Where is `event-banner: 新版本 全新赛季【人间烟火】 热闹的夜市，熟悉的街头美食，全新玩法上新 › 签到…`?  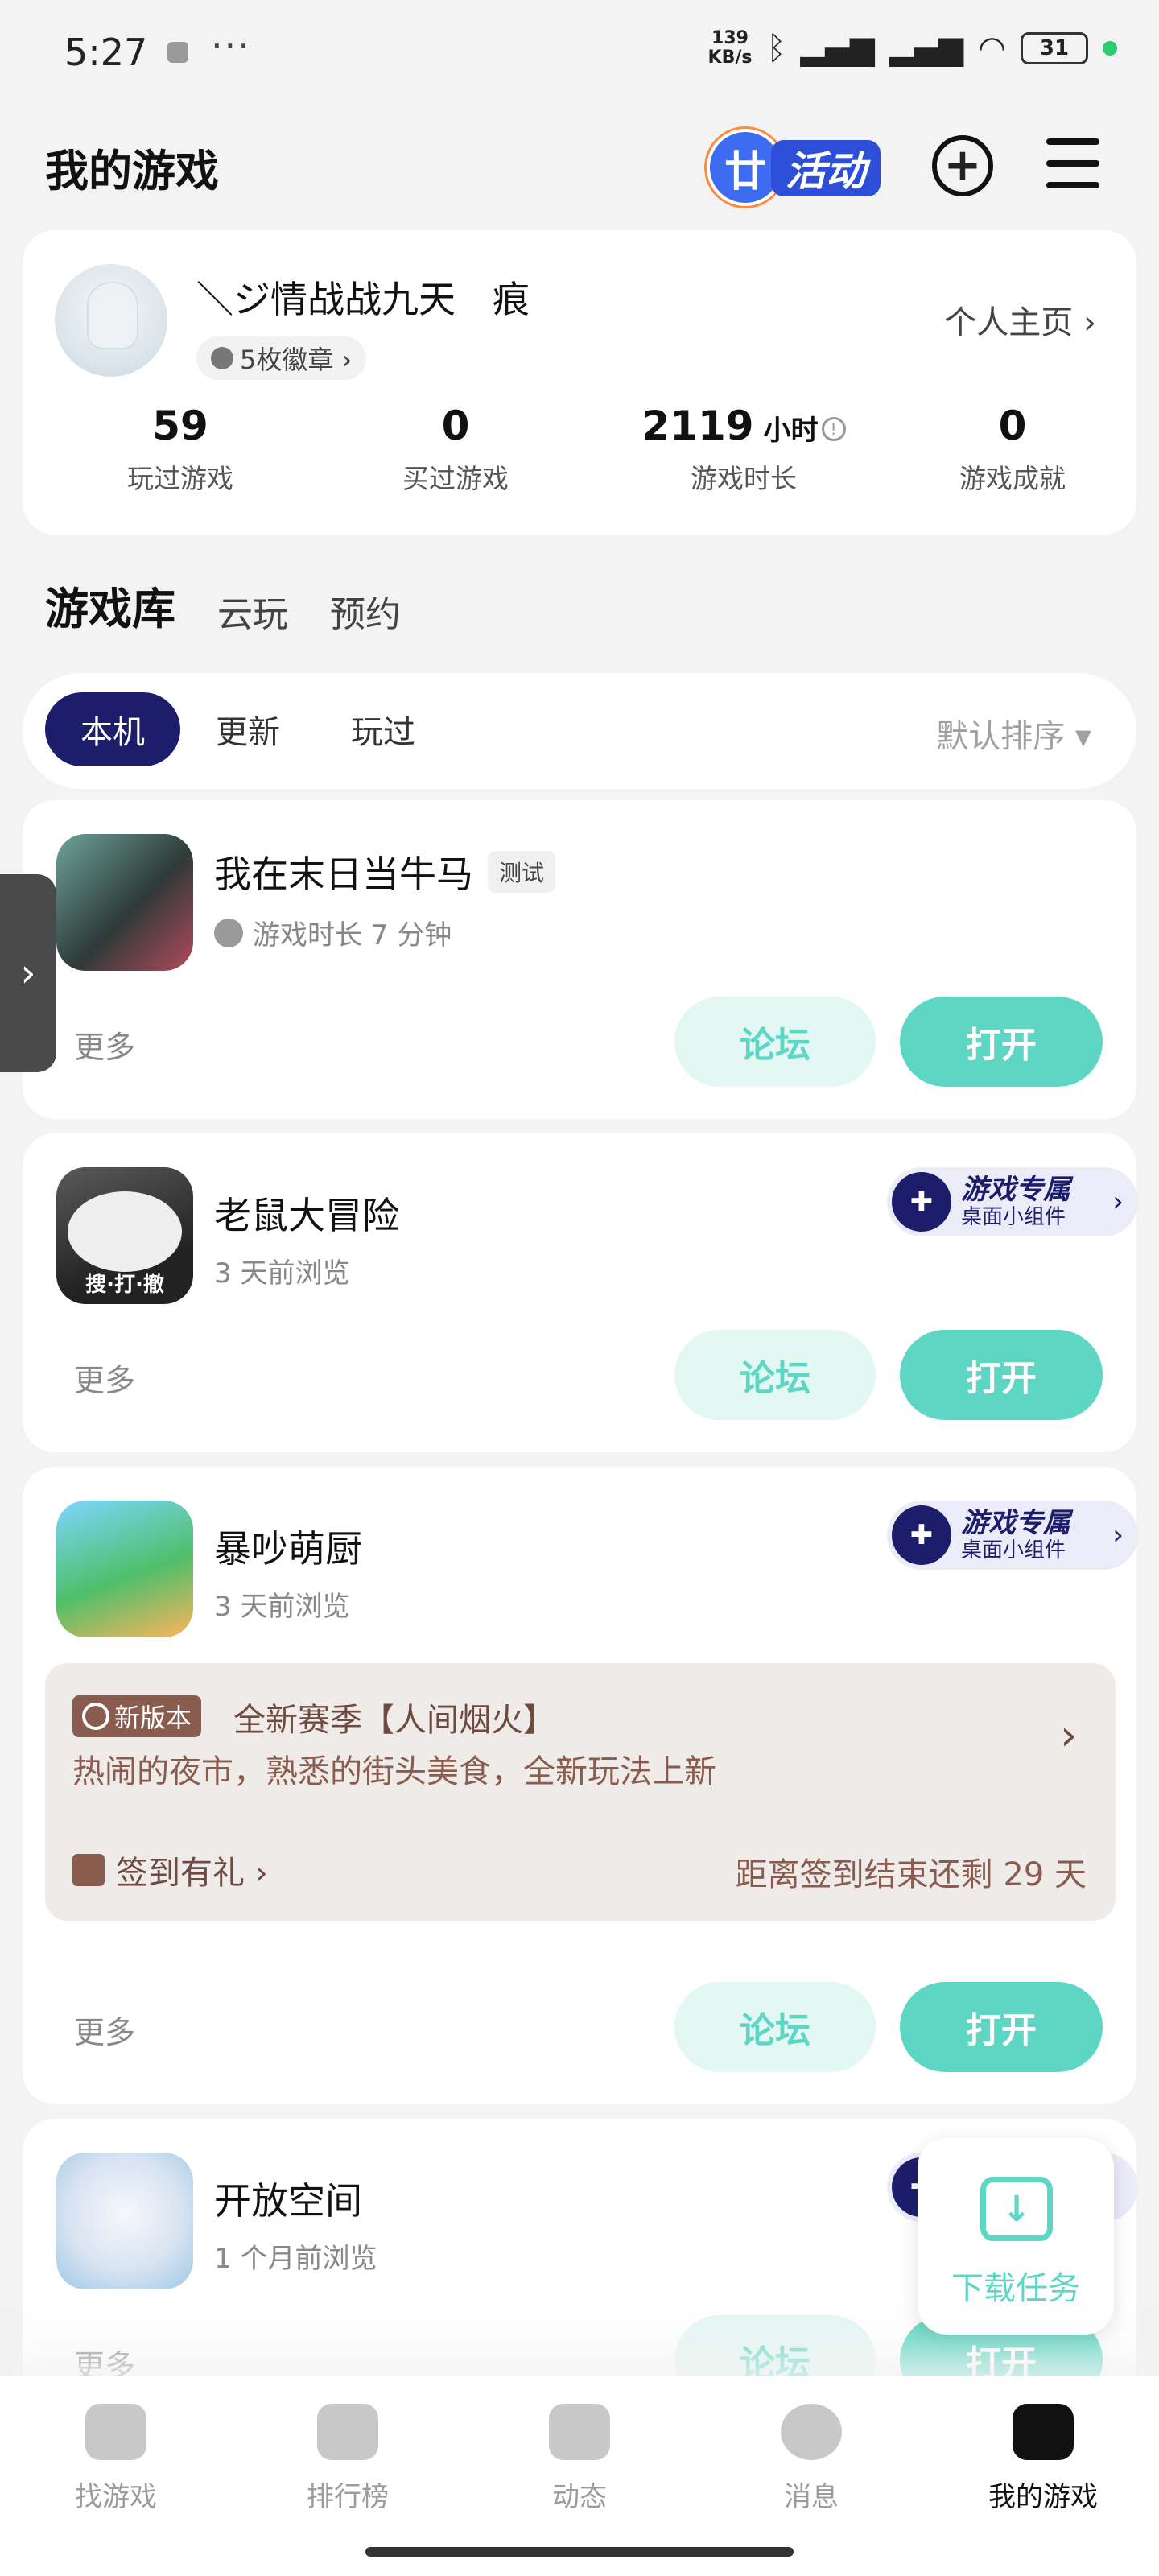
event-banner: 新版本 全新赛季【人间烟火】 热闹的夜市，熟悉的街头美食，全新玩法上新 › 签到… is located at coordinates (580, 1792).